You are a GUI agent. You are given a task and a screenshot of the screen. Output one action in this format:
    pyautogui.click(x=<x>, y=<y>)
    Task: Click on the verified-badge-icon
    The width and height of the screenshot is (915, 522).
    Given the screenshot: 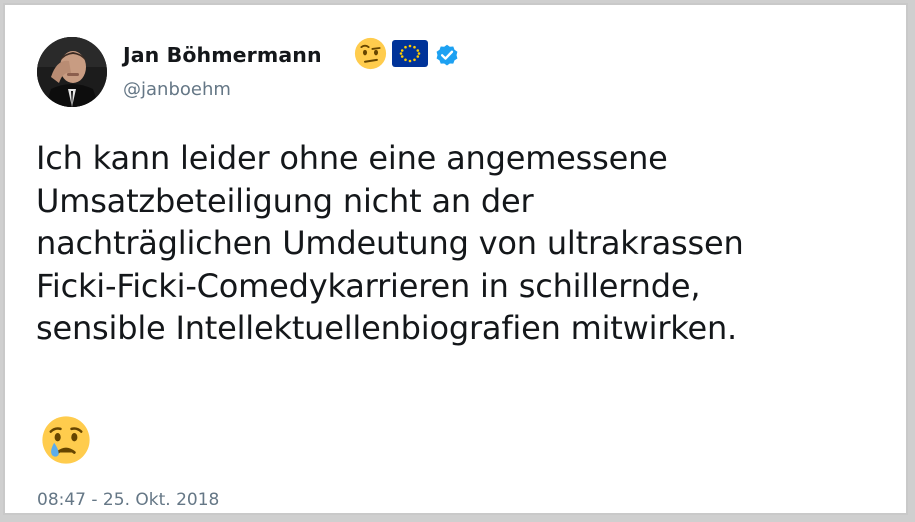 What is the action you would take?
    pyautogui.click(x=447, y=57)
    